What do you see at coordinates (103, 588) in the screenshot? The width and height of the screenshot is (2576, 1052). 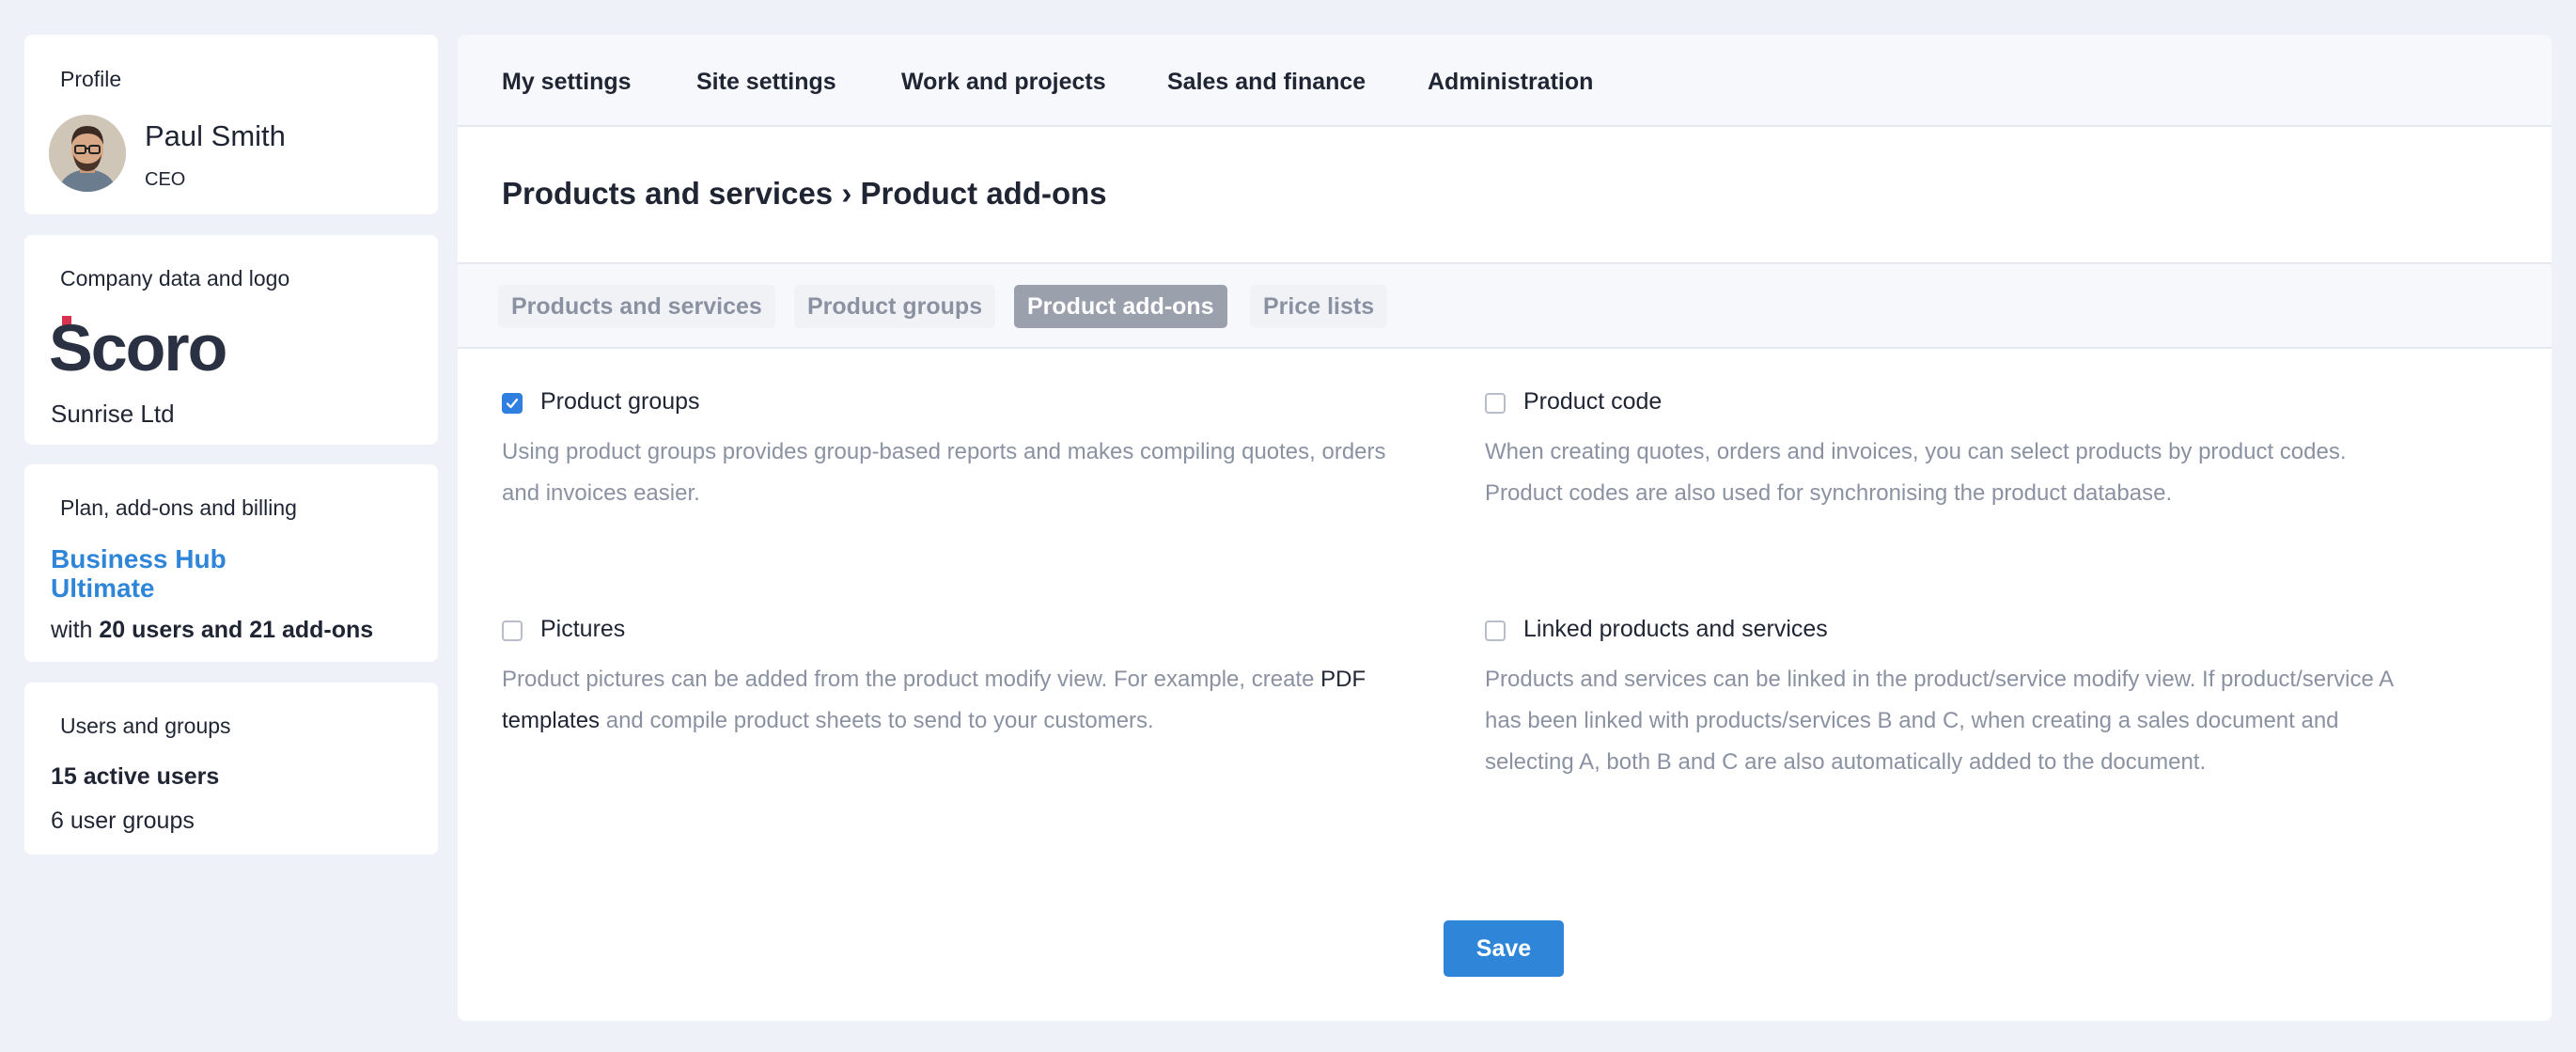 I see `plan-name-line2: Ultimate` at bounding box center [103, 588].